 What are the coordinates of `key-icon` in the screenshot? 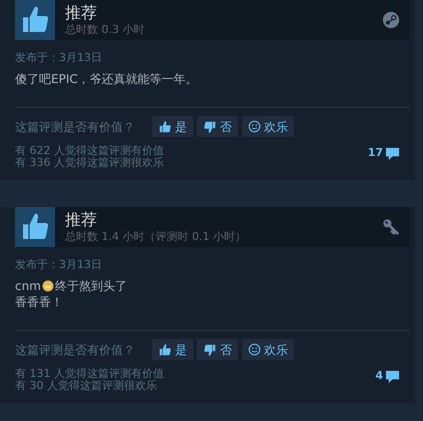 It's located at (391, 227).